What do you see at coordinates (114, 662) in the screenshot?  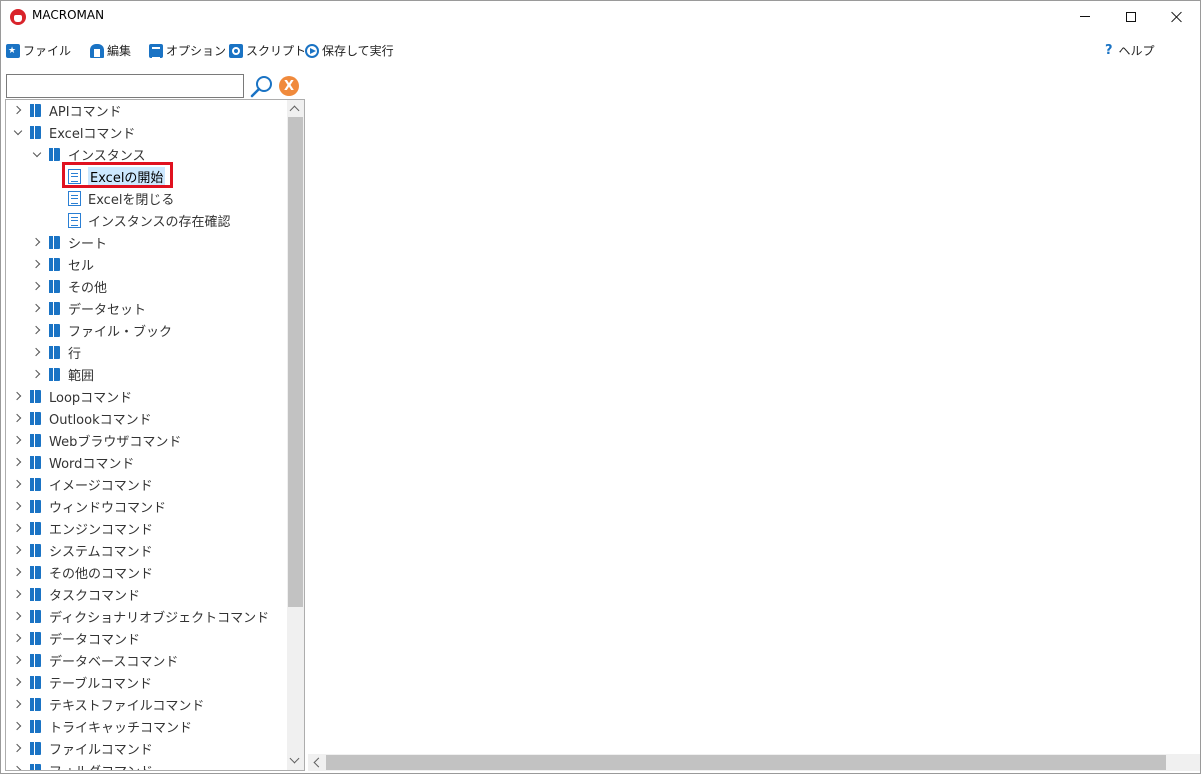 I see `tree-item-label: データベースコマンド` at bounding box center [114, 662].